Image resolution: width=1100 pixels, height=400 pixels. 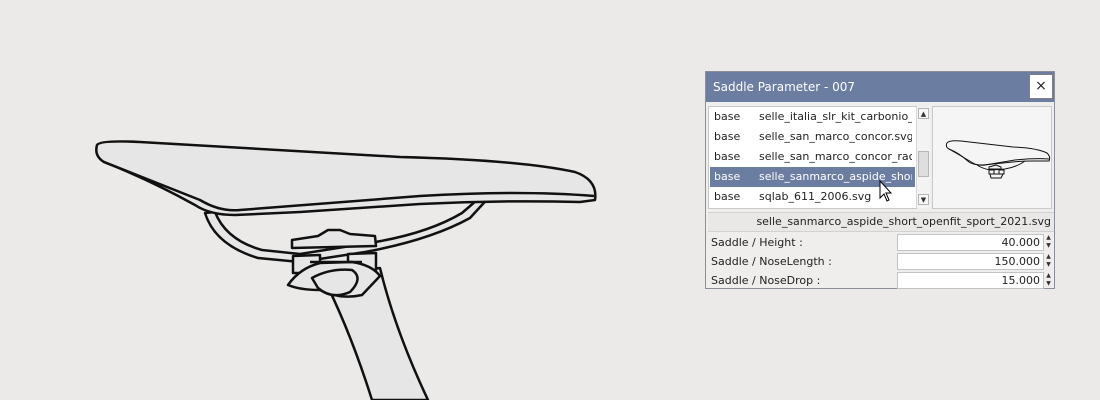 I want to click on param-label: Saddle / NoseDrop :, so click(x=766, y=280).